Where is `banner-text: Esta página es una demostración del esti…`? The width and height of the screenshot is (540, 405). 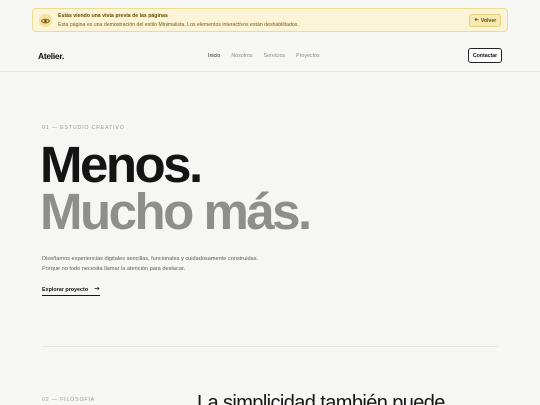
banner-text: Esta página es una demostración del esti… is located at coordinates (178, 25).